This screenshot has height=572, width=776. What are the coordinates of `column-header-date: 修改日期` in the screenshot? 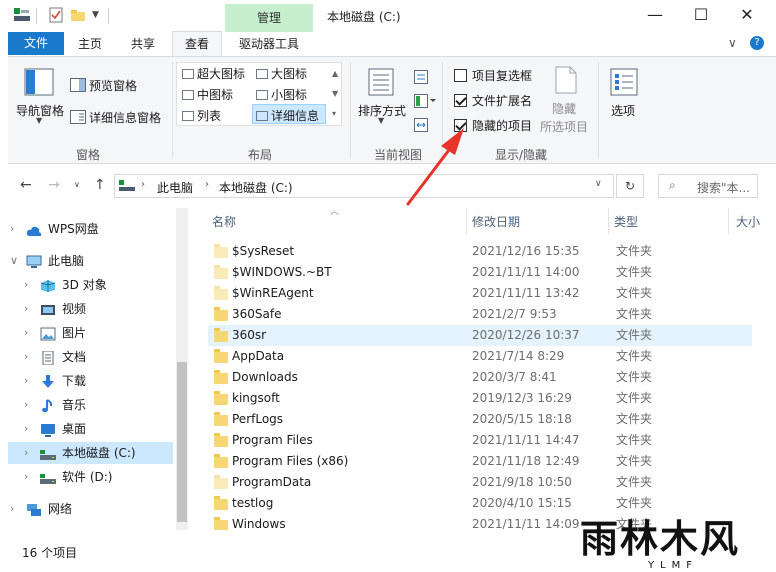 It's located at (496, 223).